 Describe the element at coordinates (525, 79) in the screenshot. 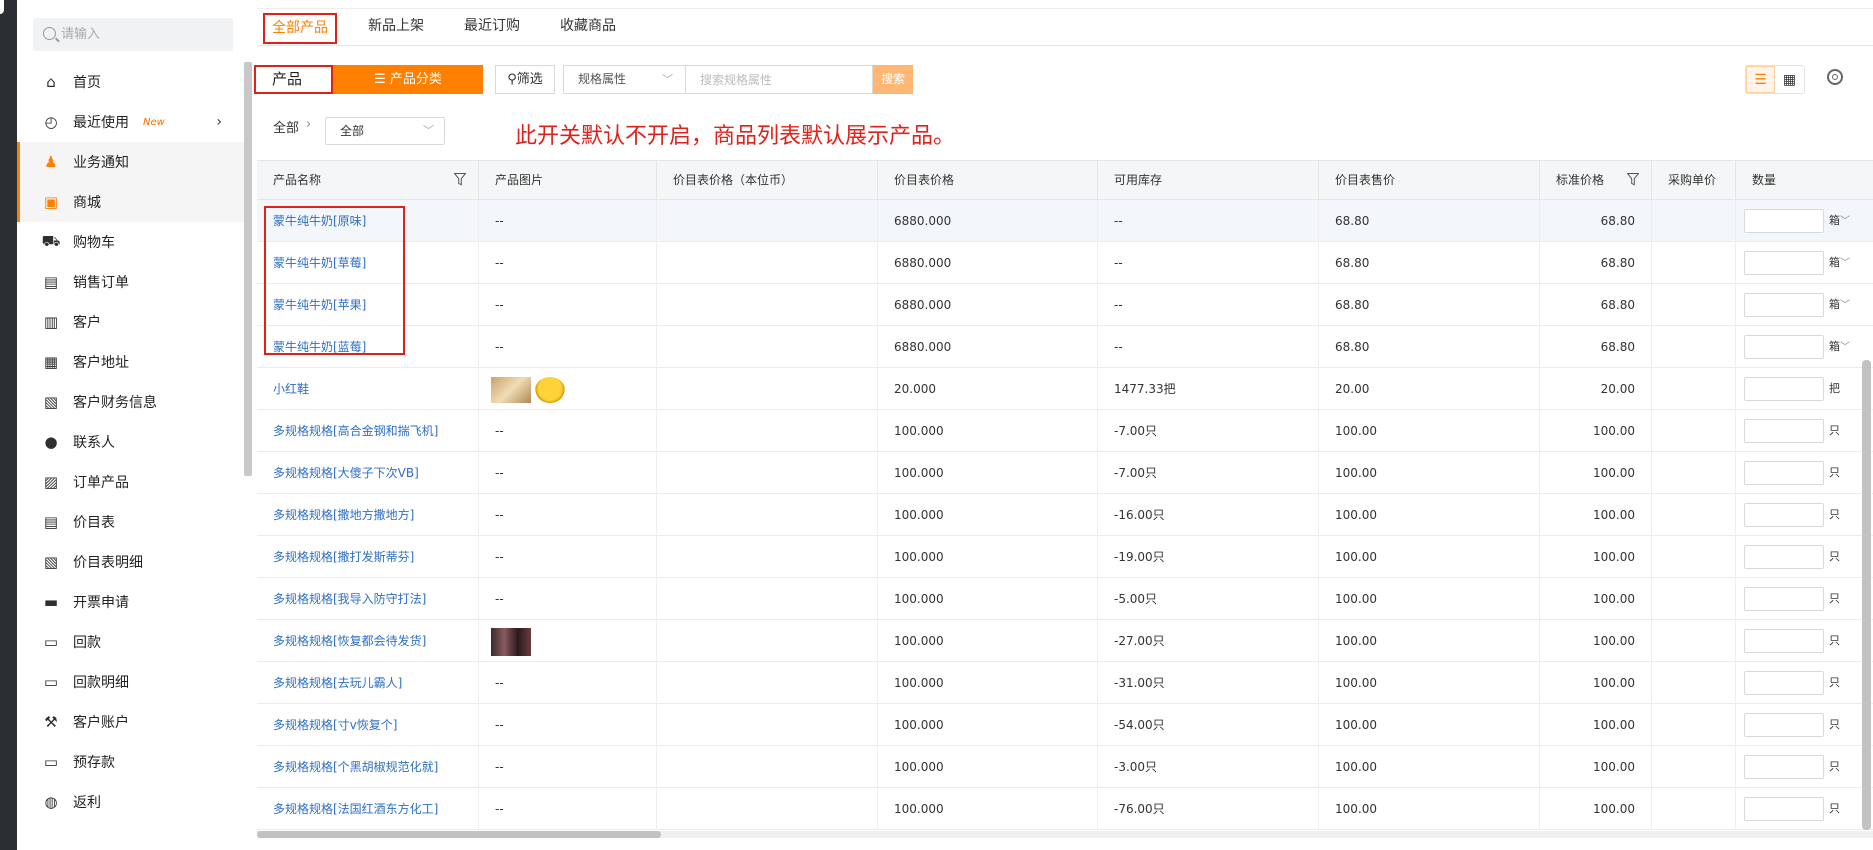

I see `filter-button: ⚲筛选` at that location.